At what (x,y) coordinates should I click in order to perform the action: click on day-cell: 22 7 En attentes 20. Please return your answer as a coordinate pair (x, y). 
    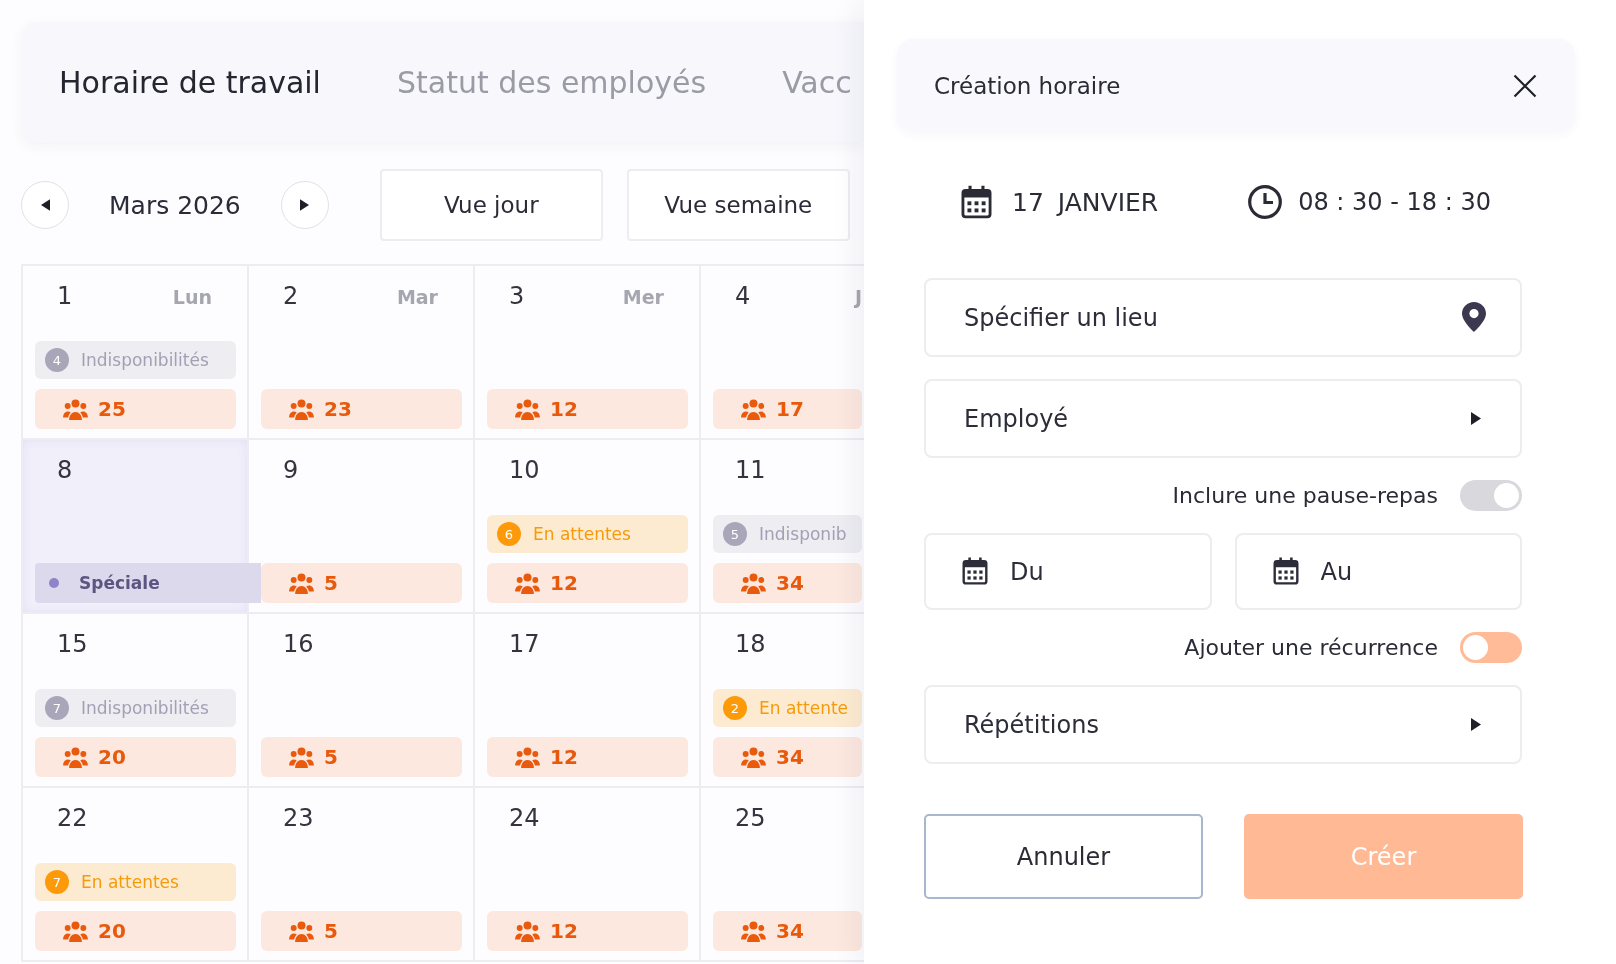
    Looking at the image, I should click on (136, 875).